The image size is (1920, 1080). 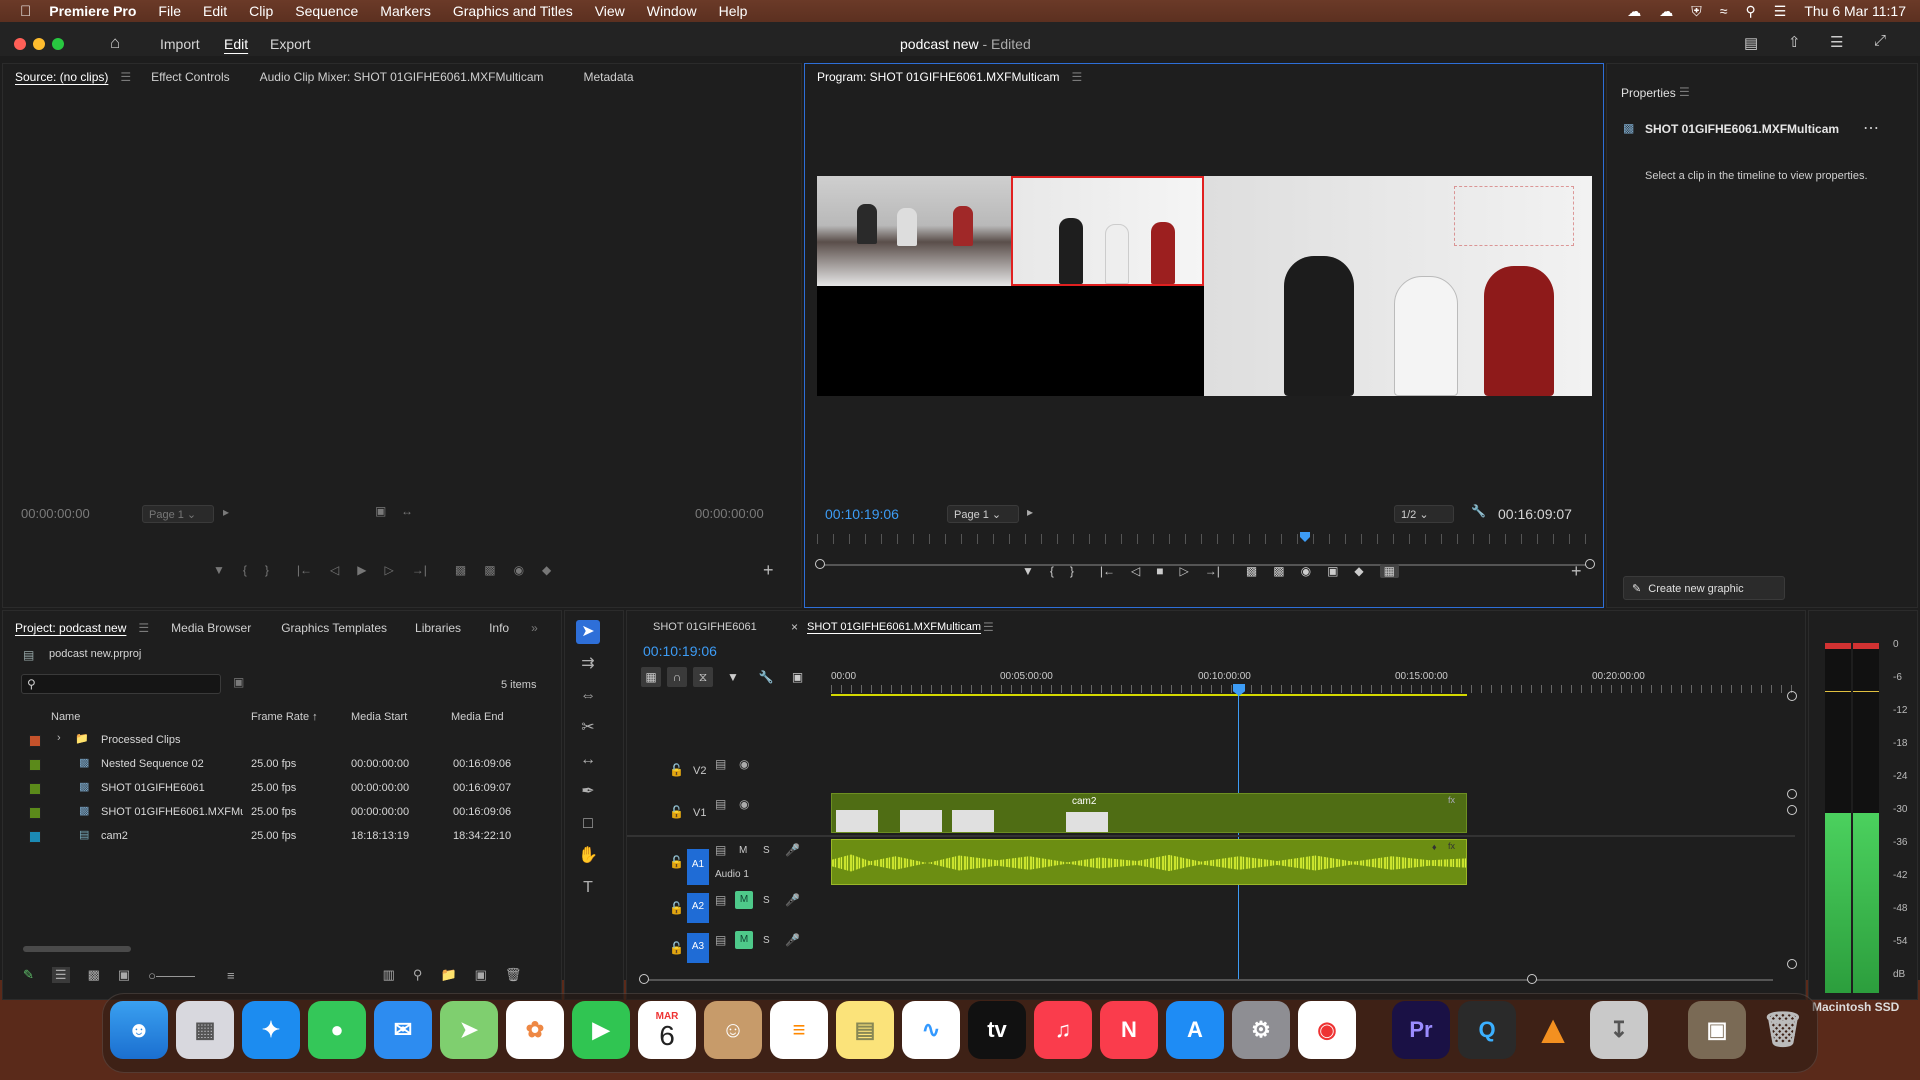 What do you see at coordinates (1590, 564) in the screenshot?
I see `scrollbar-handle-right` at bounding box center [1590, 564].